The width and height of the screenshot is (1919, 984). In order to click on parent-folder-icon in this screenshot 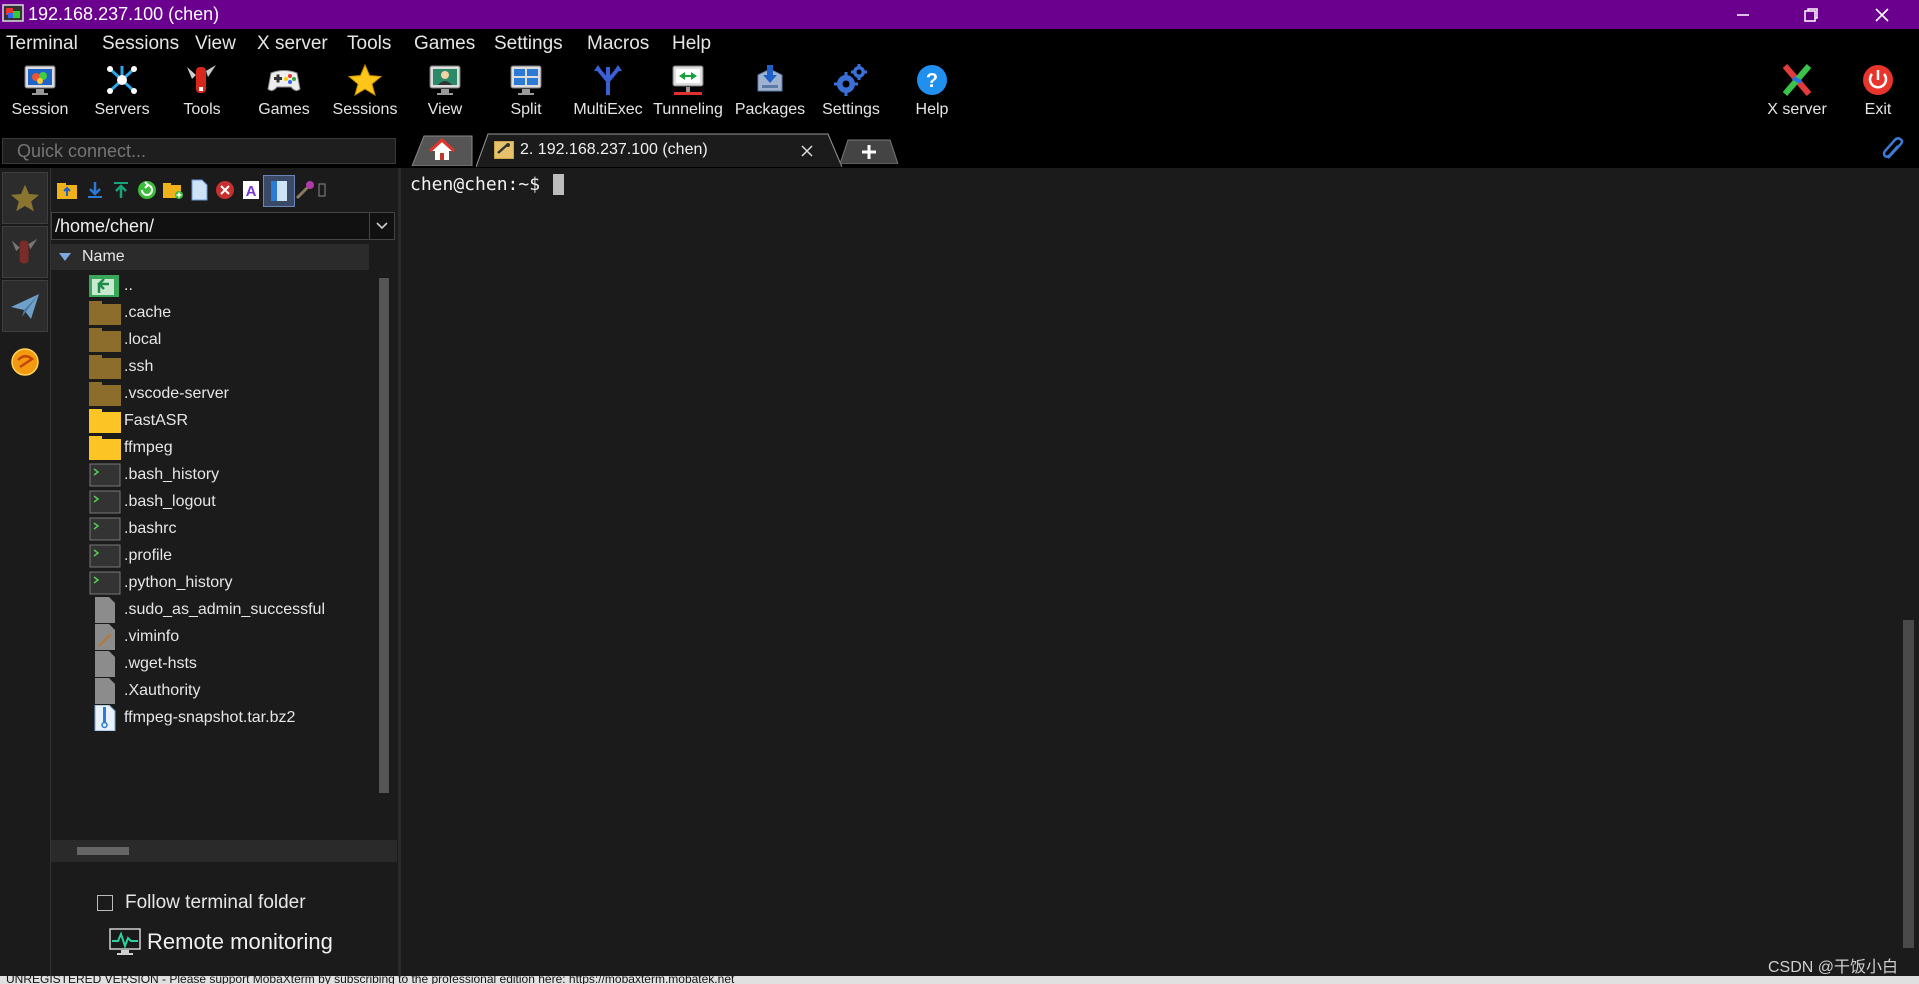, I will do `click(104, 286)`.